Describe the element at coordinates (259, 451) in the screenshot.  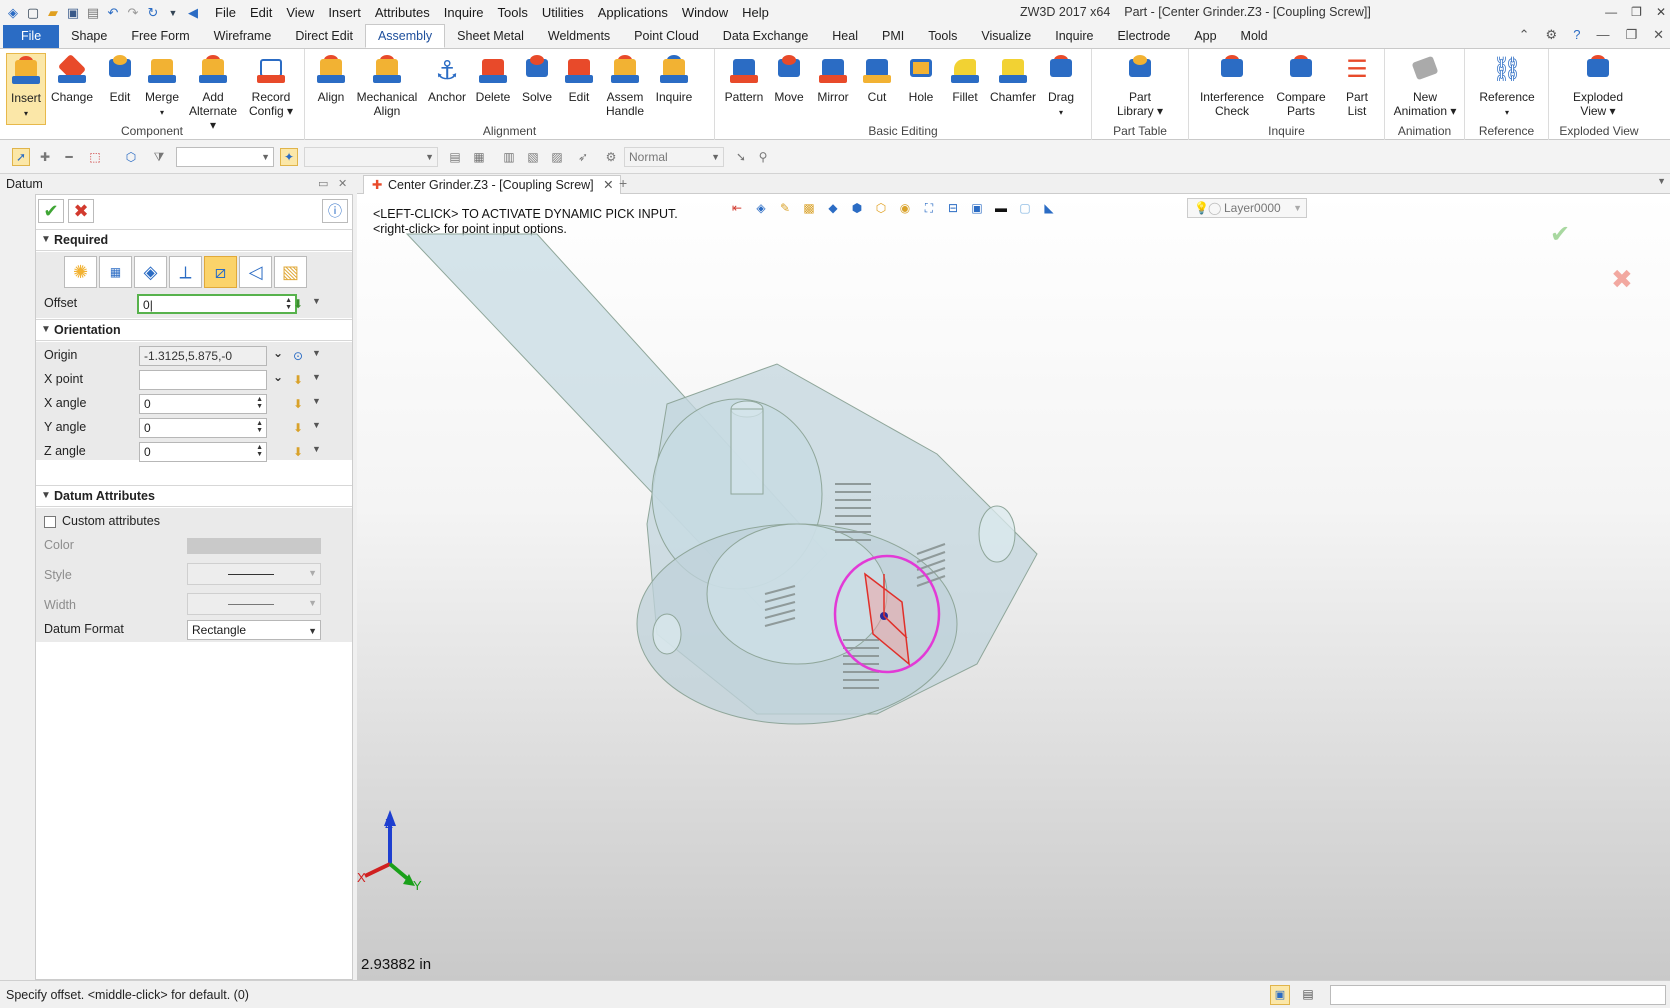
I see `z-angle-spinner-icon: ▲ ▼` at that location.